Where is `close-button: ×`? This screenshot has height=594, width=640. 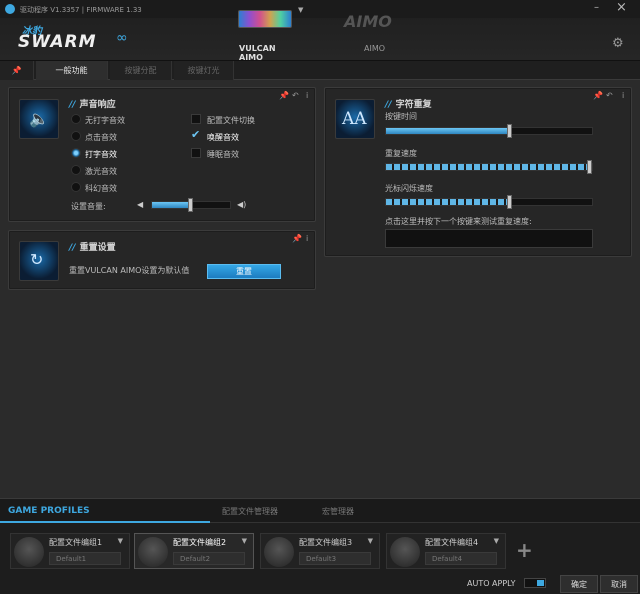
close-button: × is located at coordinates (621, 7).